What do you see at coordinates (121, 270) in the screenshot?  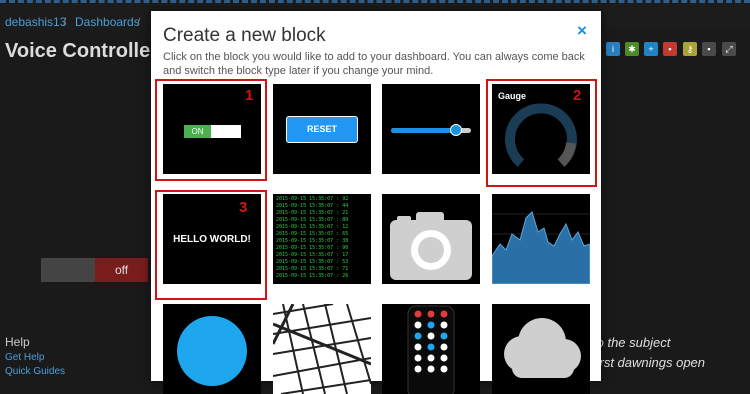 I see `background-toggle-off: off` at bounding box center [121, 270].